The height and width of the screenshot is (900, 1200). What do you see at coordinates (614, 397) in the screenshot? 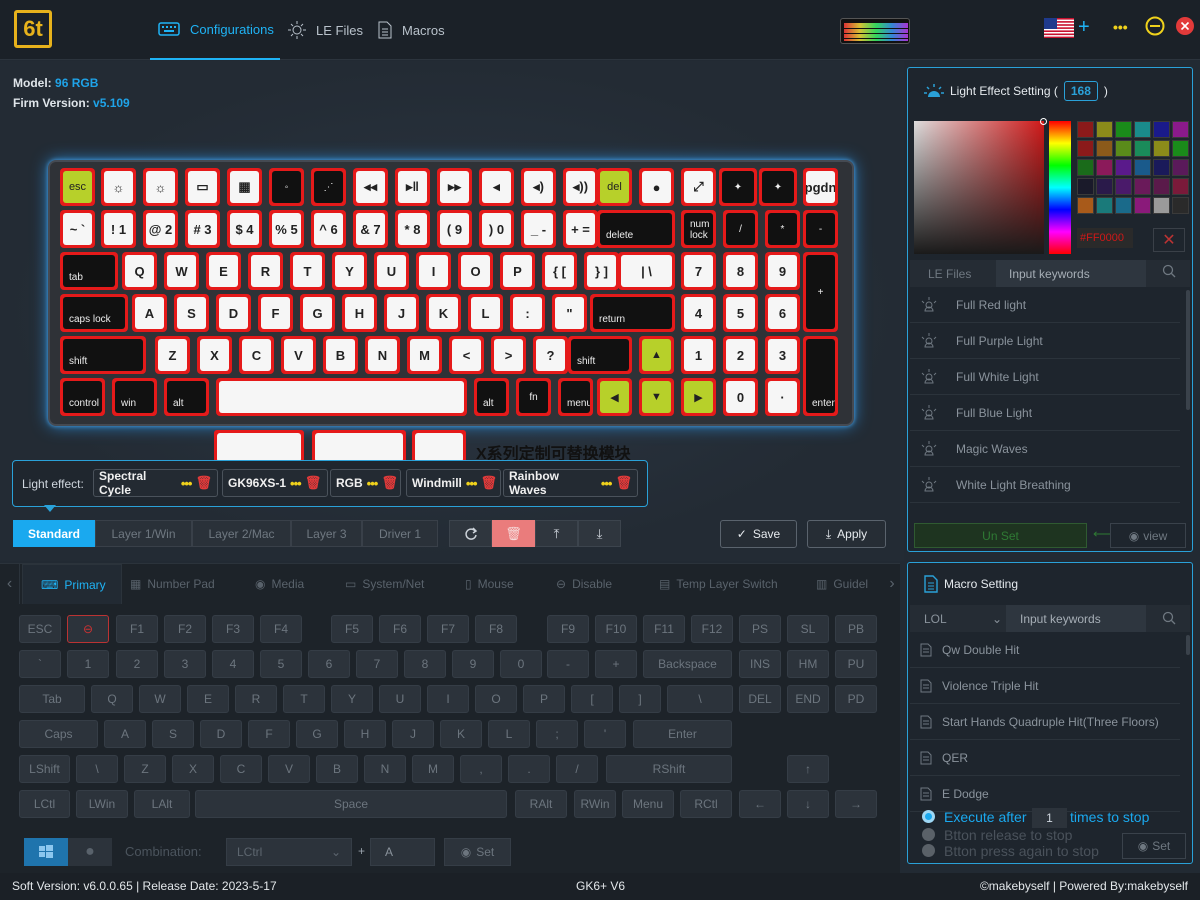
I see `key-left: ◀` at bounding box center [614, 397].